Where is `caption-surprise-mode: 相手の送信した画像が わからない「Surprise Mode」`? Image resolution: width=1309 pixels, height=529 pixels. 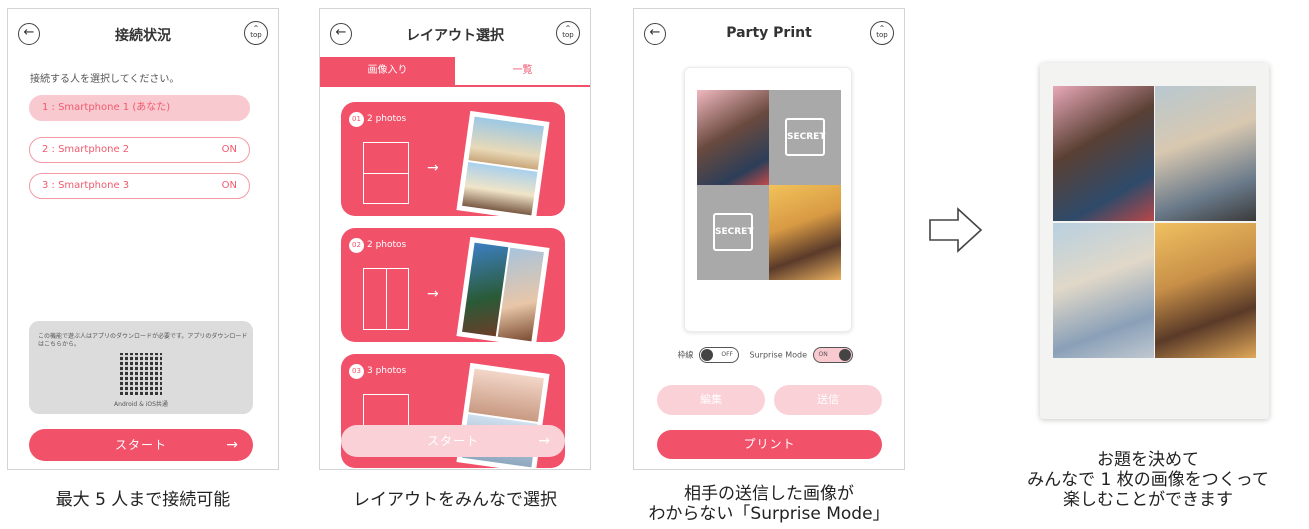
caption-surprise-mode: 相手の送信した画像が わからない「Surprise Mode」 is located at coordinates (769, 504).